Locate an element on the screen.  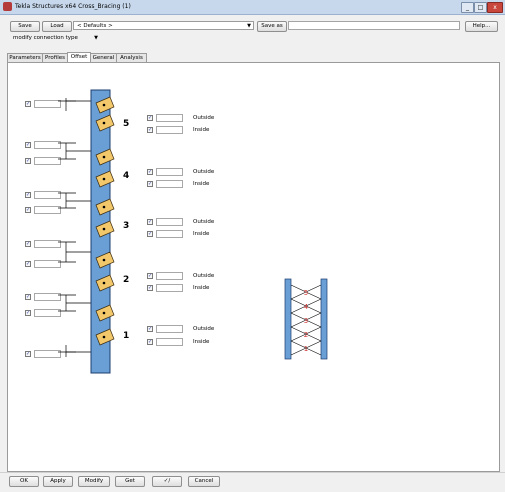
save-as-button: Save as is located at coordinates (272, 26).